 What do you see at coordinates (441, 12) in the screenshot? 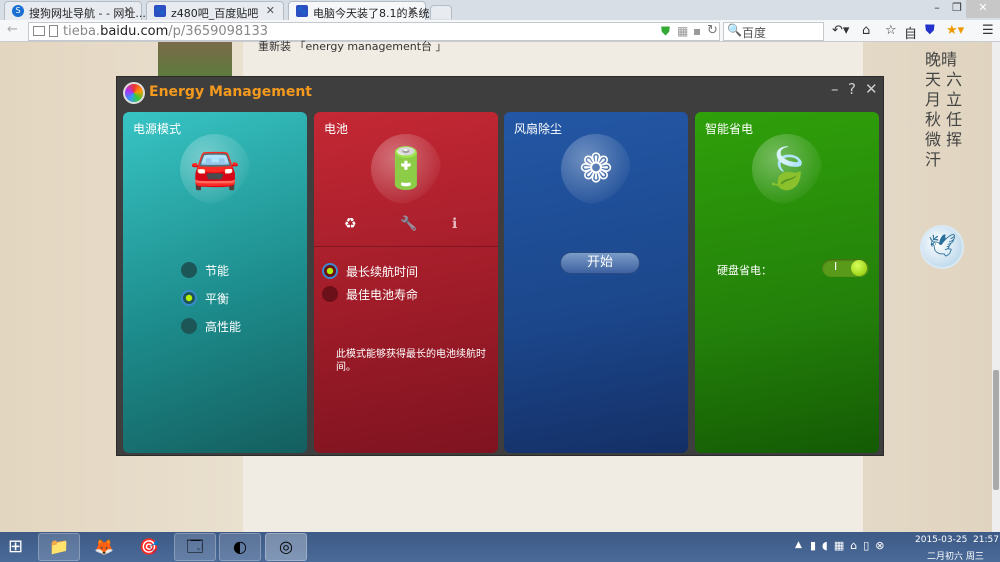
I see `new-tab-button` at bounding box center [441, 12].